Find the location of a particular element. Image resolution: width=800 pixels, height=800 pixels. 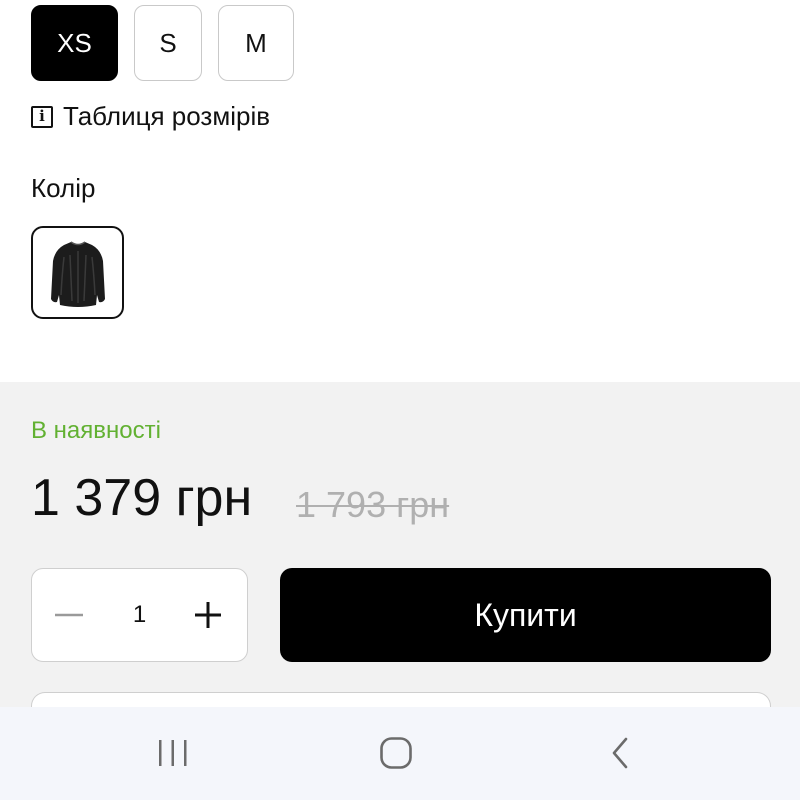

availability-status: В наявності is located at coordinates (96, 430).